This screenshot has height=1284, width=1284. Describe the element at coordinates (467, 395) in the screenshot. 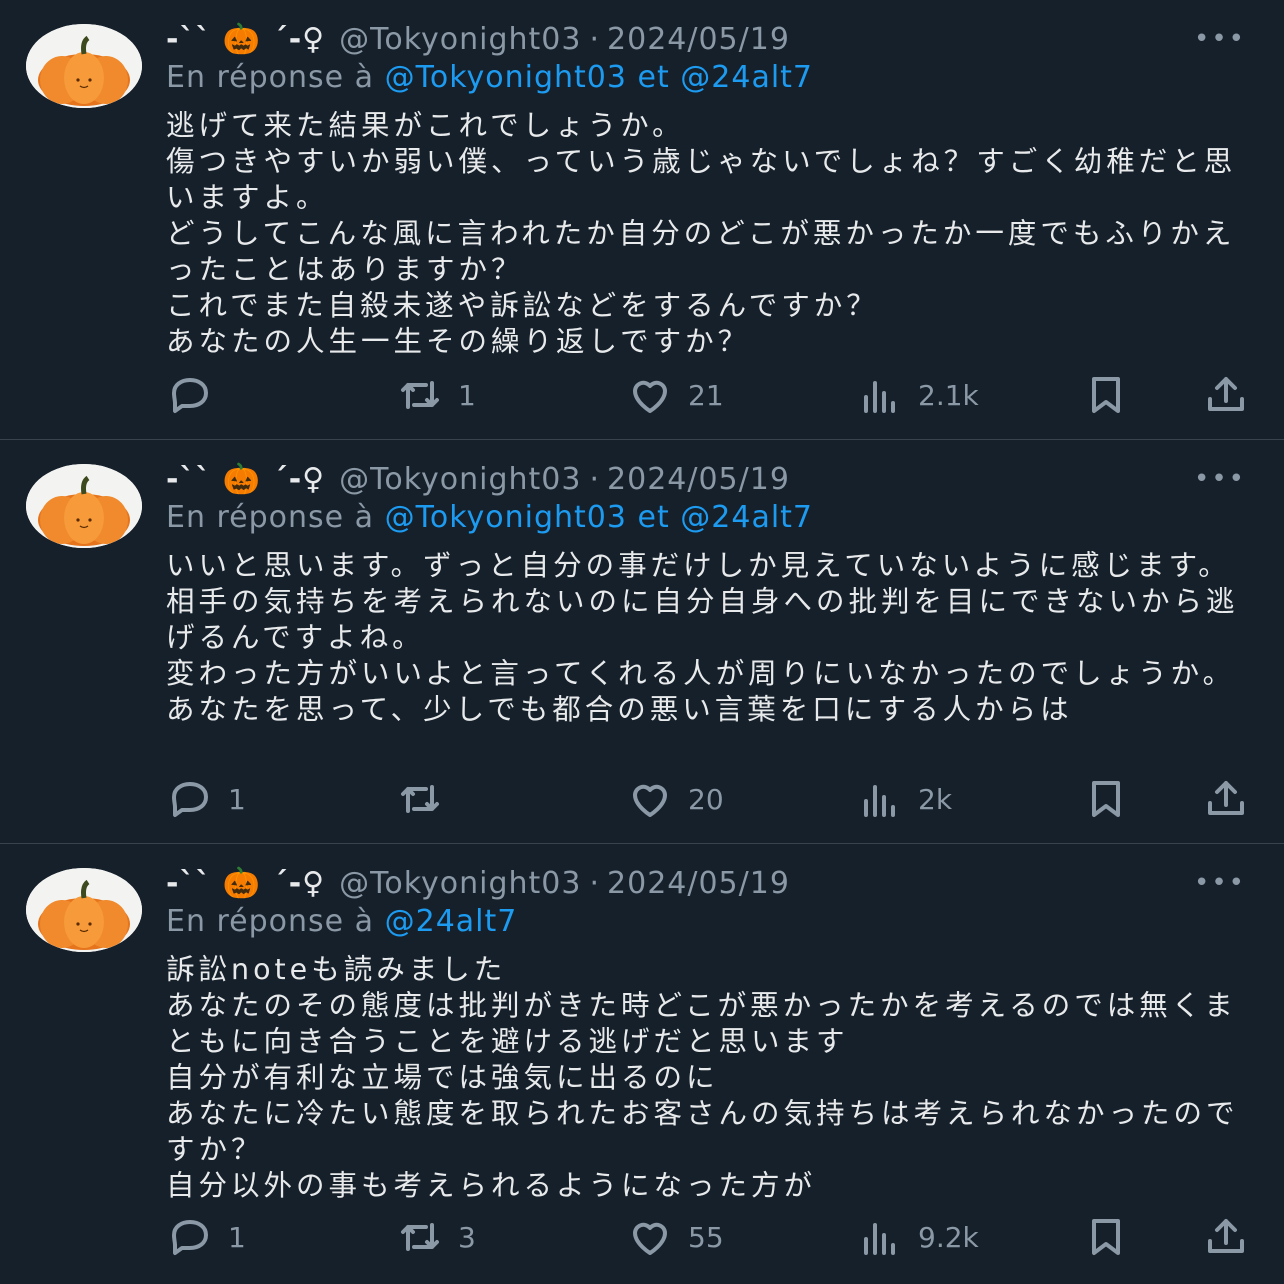

I see `retweet-count: 1` at that location.